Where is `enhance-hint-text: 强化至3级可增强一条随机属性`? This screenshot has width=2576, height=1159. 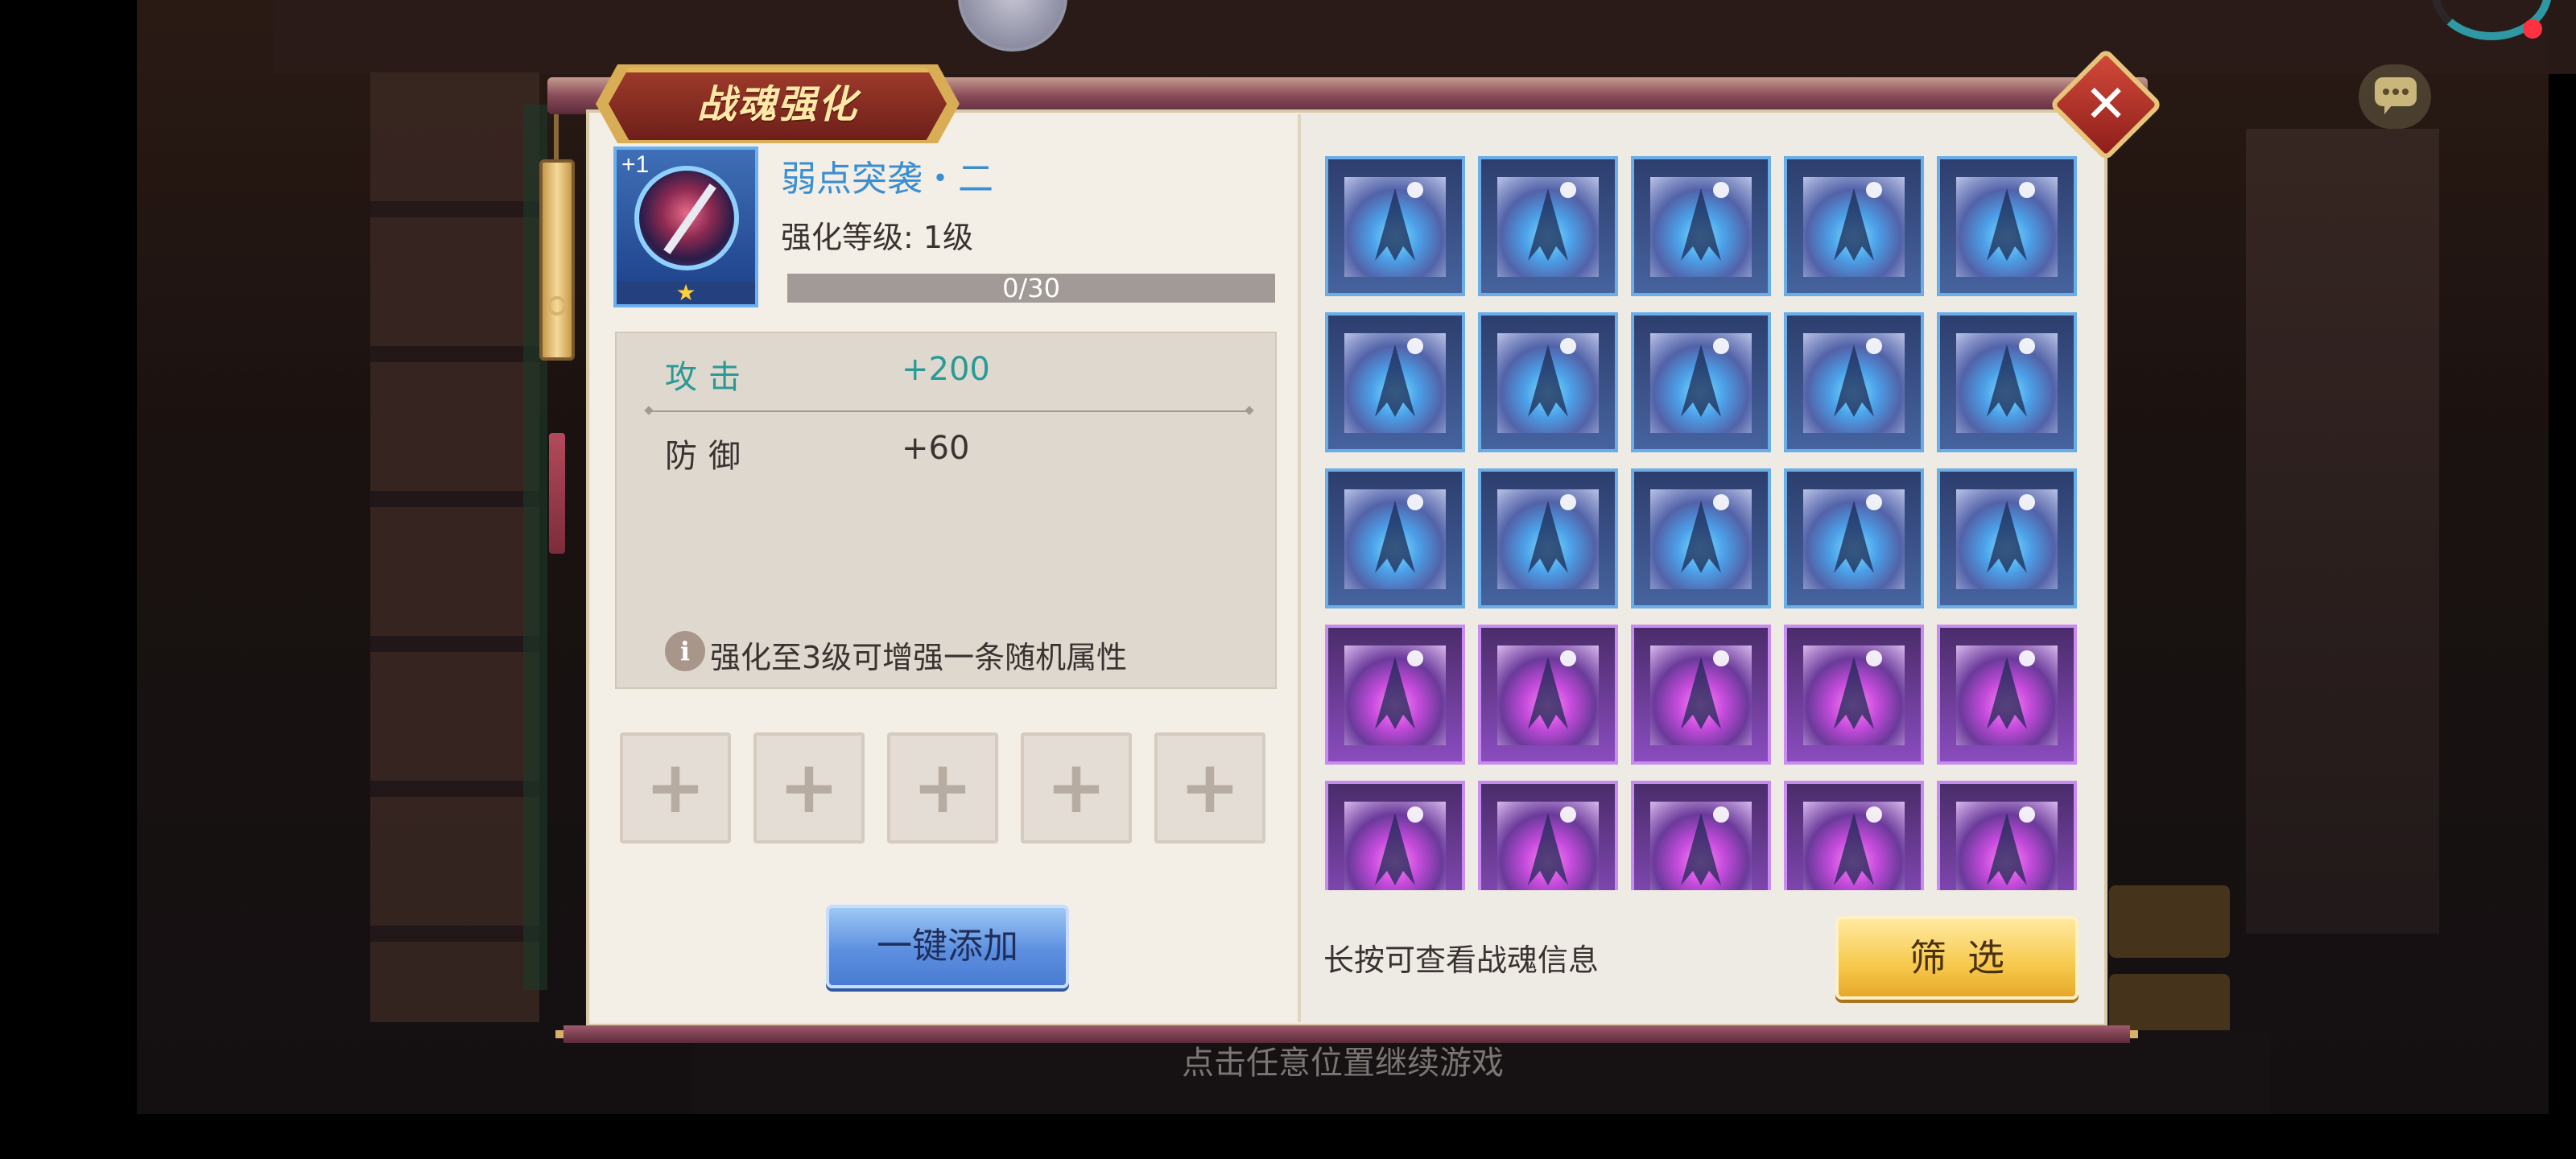
enhance-hint-text: 强化至3级可增强一条随机属性 is located at coordinates (919, 657).